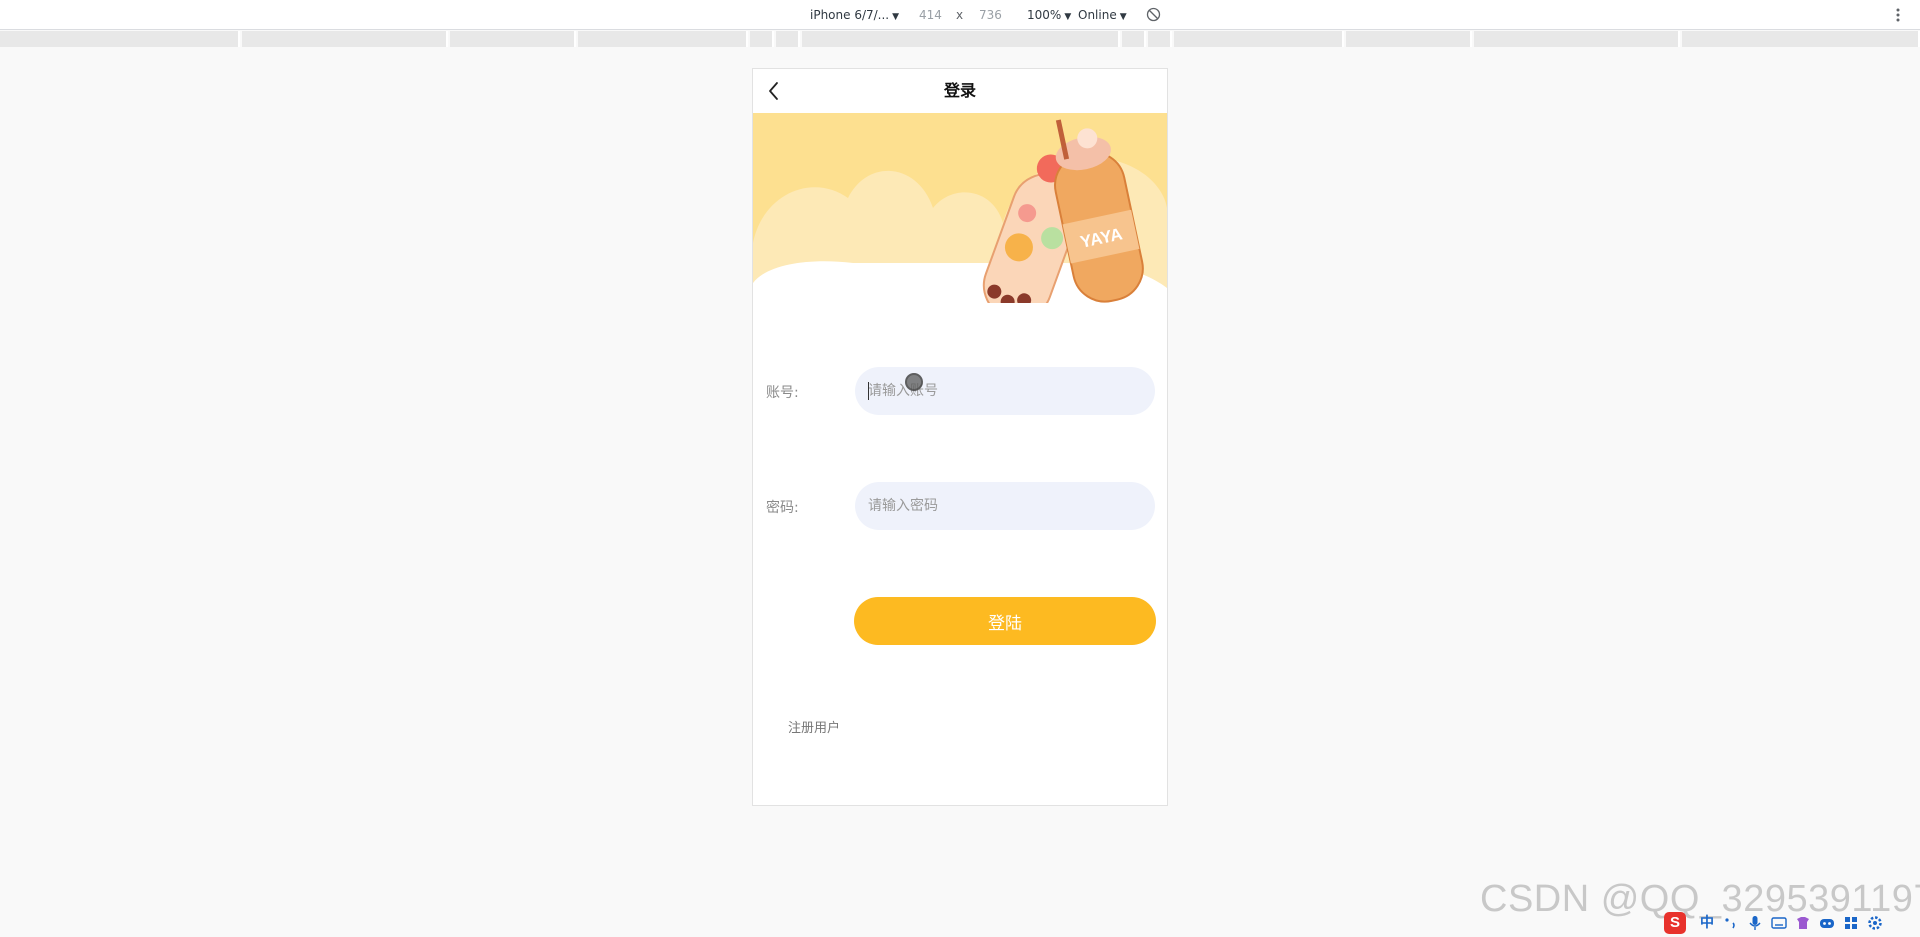  What do you see at coordinates (1731, 923) in the screenshot?
I see `punctuation-icon` at bounding box center [1731, 923].